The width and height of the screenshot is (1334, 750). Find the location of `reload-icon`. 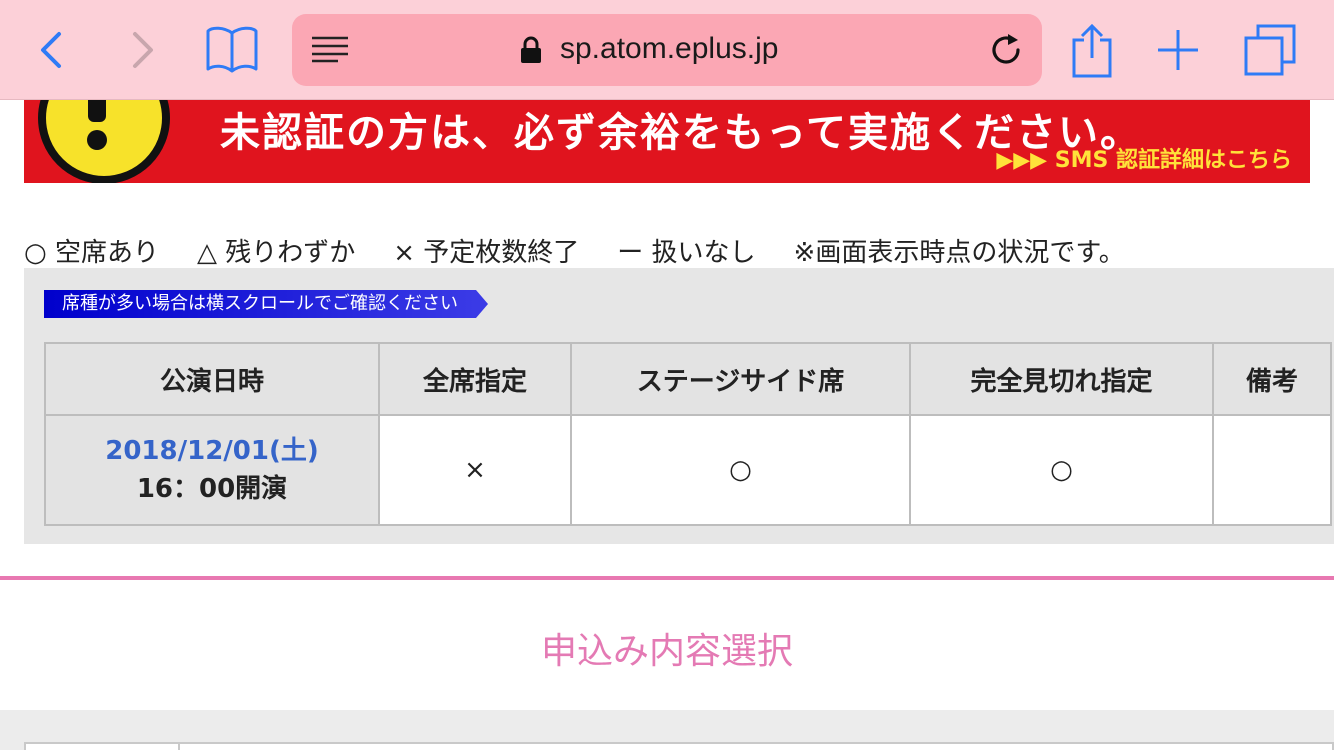

reload-icon is located at coordinates (1006, 52).